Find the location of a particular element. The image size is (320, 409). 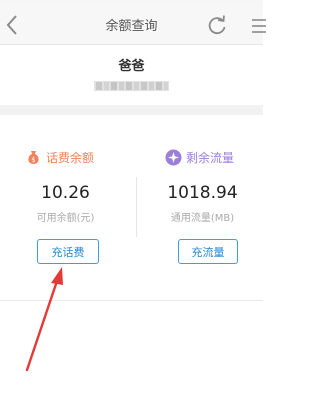

phone-balance-label: 话费余额 is located at coordinates (70, 157).